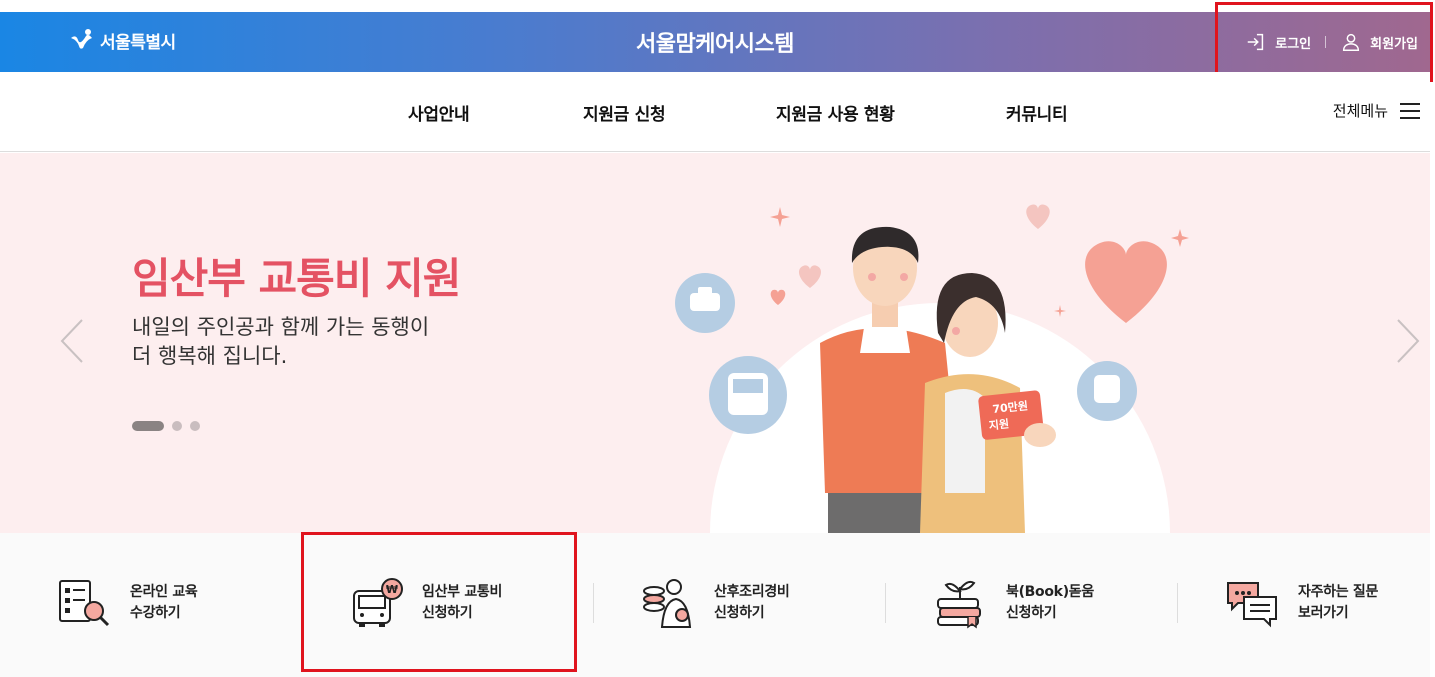  I want to click on hero-title: 임산부 교통비 지원, so click(296, 278).